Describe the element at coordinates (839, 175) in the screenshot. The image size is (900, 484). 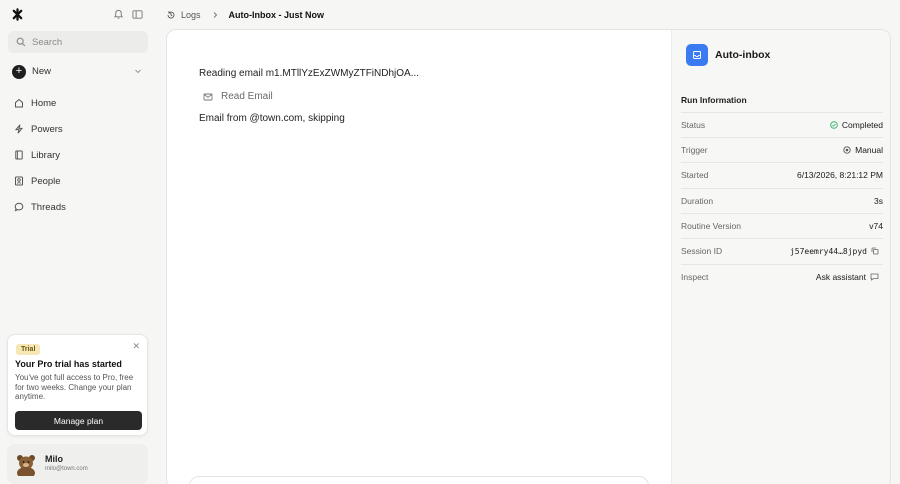
I see `started-value: 6/13/2026, 8:21:12 PM` at that location.